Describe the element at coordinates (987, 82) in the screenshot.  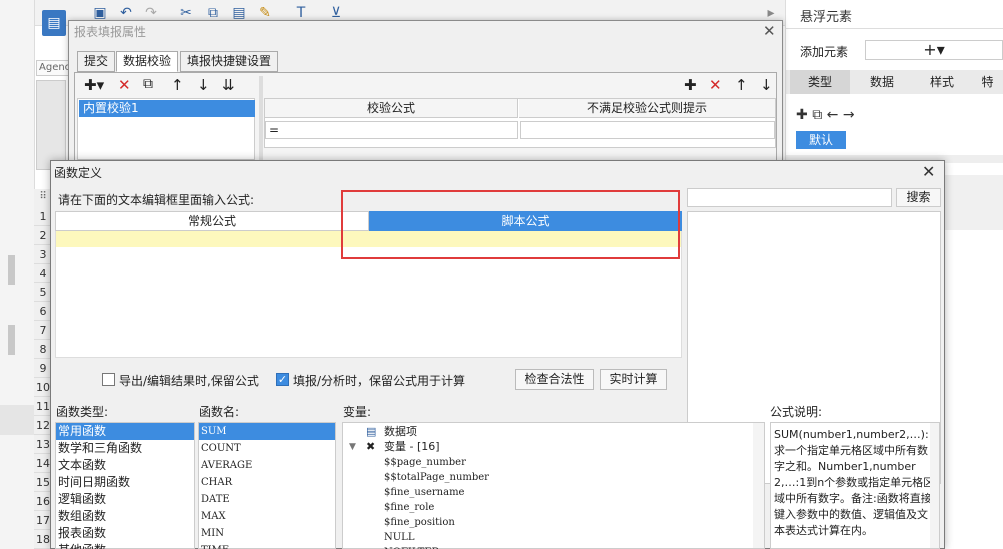
I see `tab-special: 特` at that location.